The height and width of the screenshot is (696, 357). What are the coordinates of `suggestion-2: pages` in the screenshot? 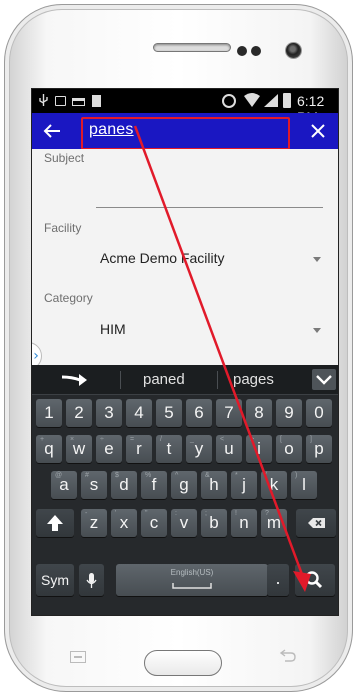 It's located at (253, 379).